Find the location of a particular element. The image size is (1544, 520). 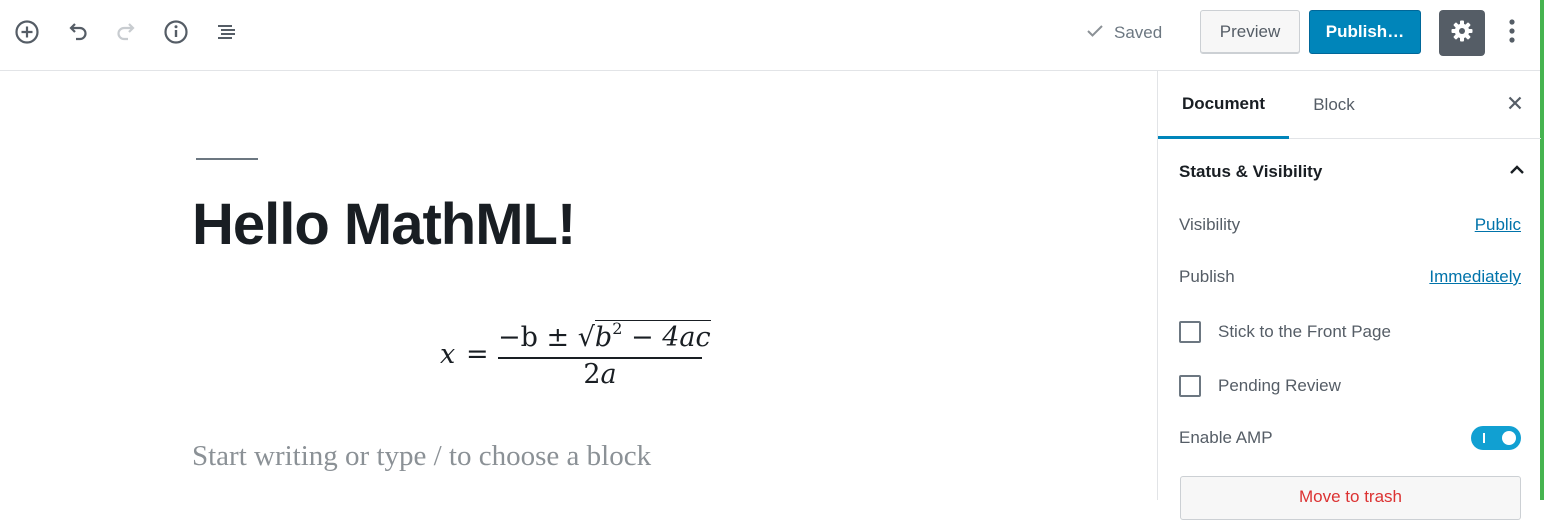

redo-icon is located at coordinates (127, 32).